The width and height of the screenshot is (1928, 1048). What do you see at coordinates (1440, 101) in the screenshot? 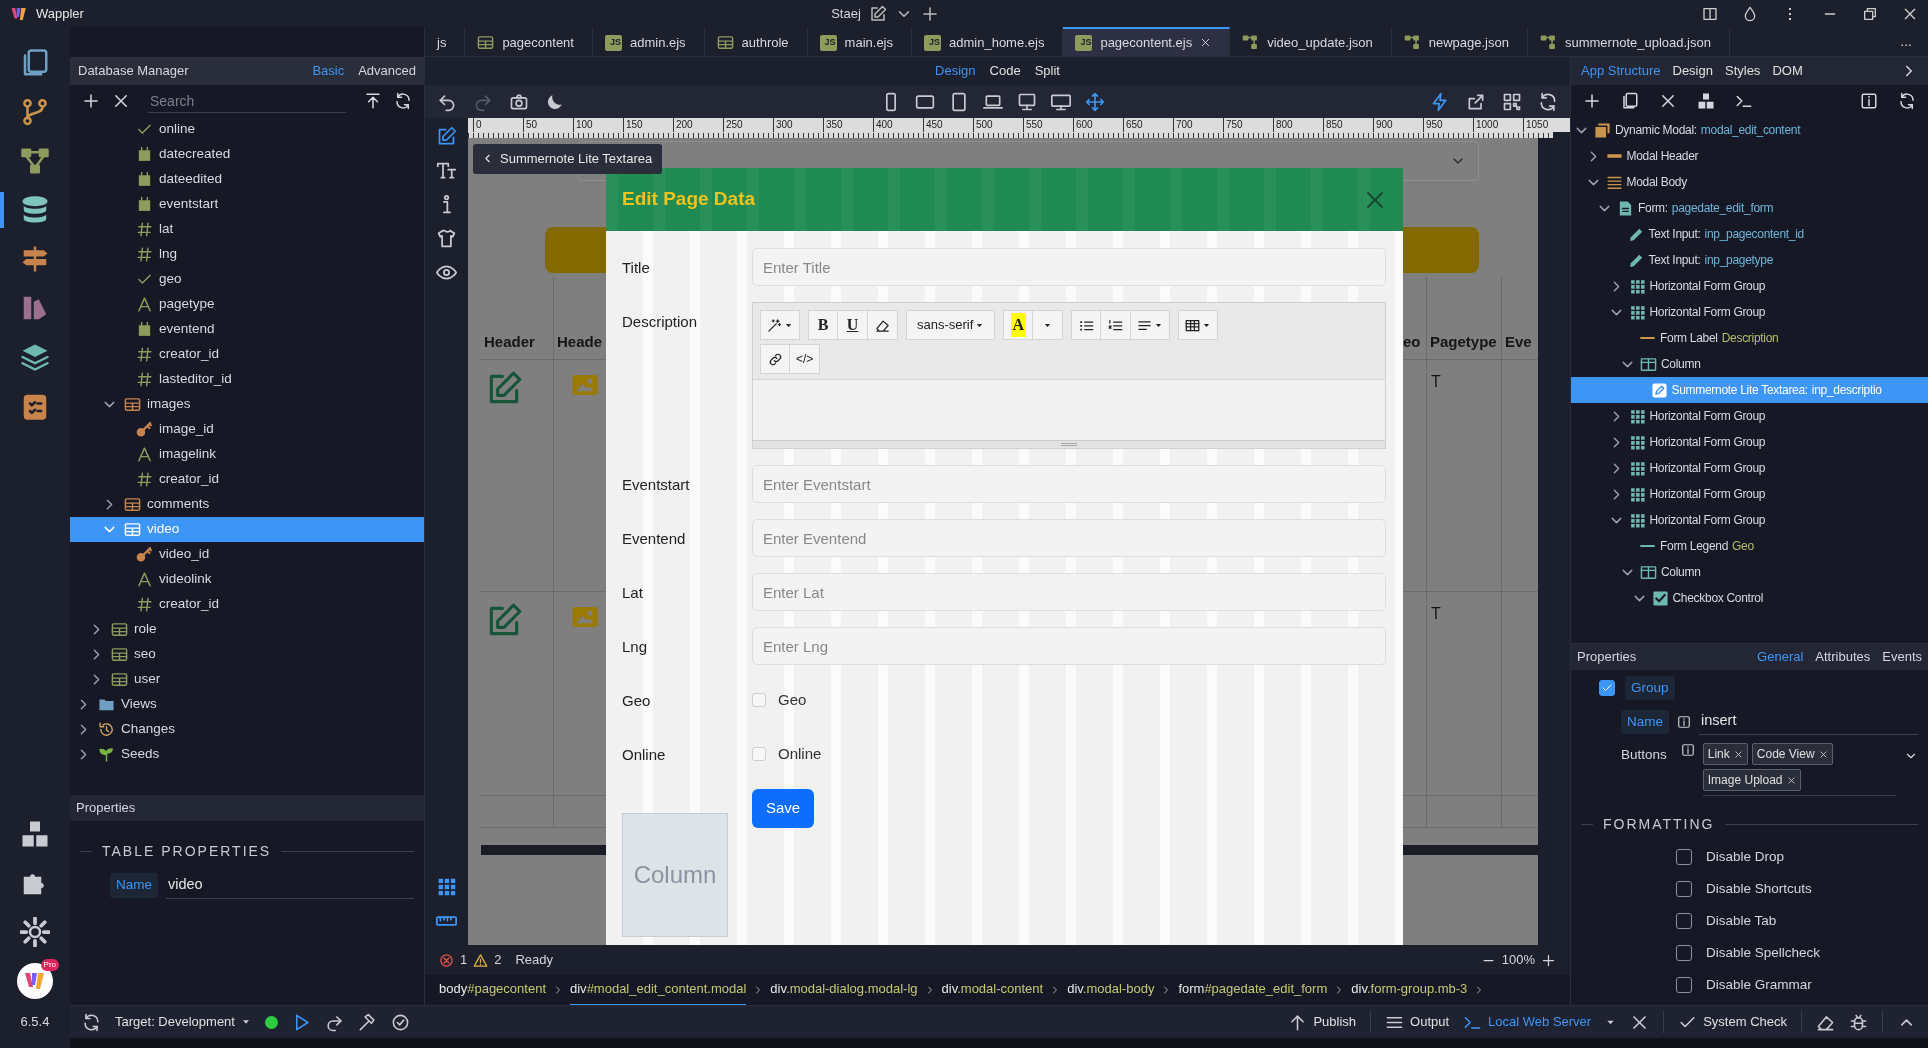
I see `lightning-bolt-icon` at bounding box center [1440, 101].